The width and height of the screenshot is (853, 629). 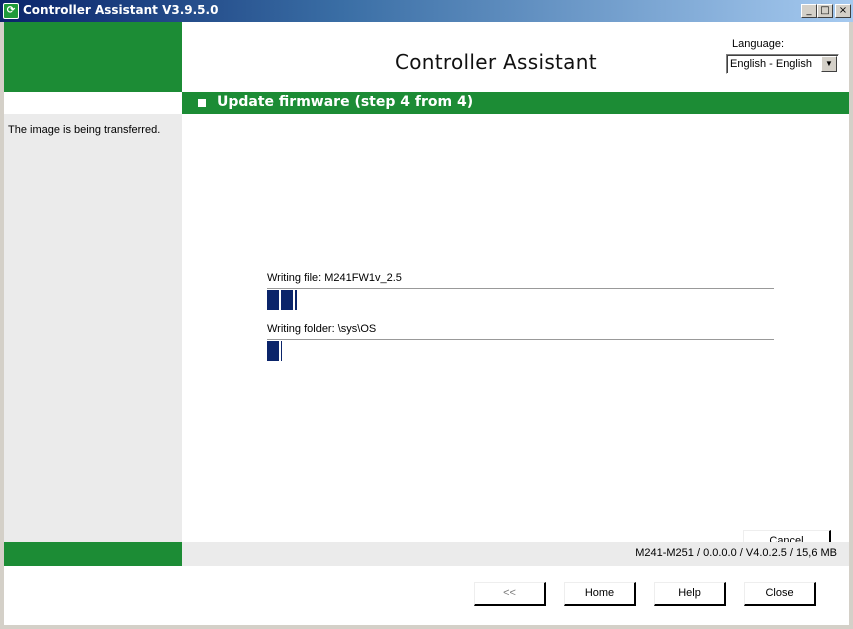 What do you see at coordinates (515, 103) in the screenshot?
I see `step-header: Update firmware (step 4 from 4)` at bounding box center [515, 103].